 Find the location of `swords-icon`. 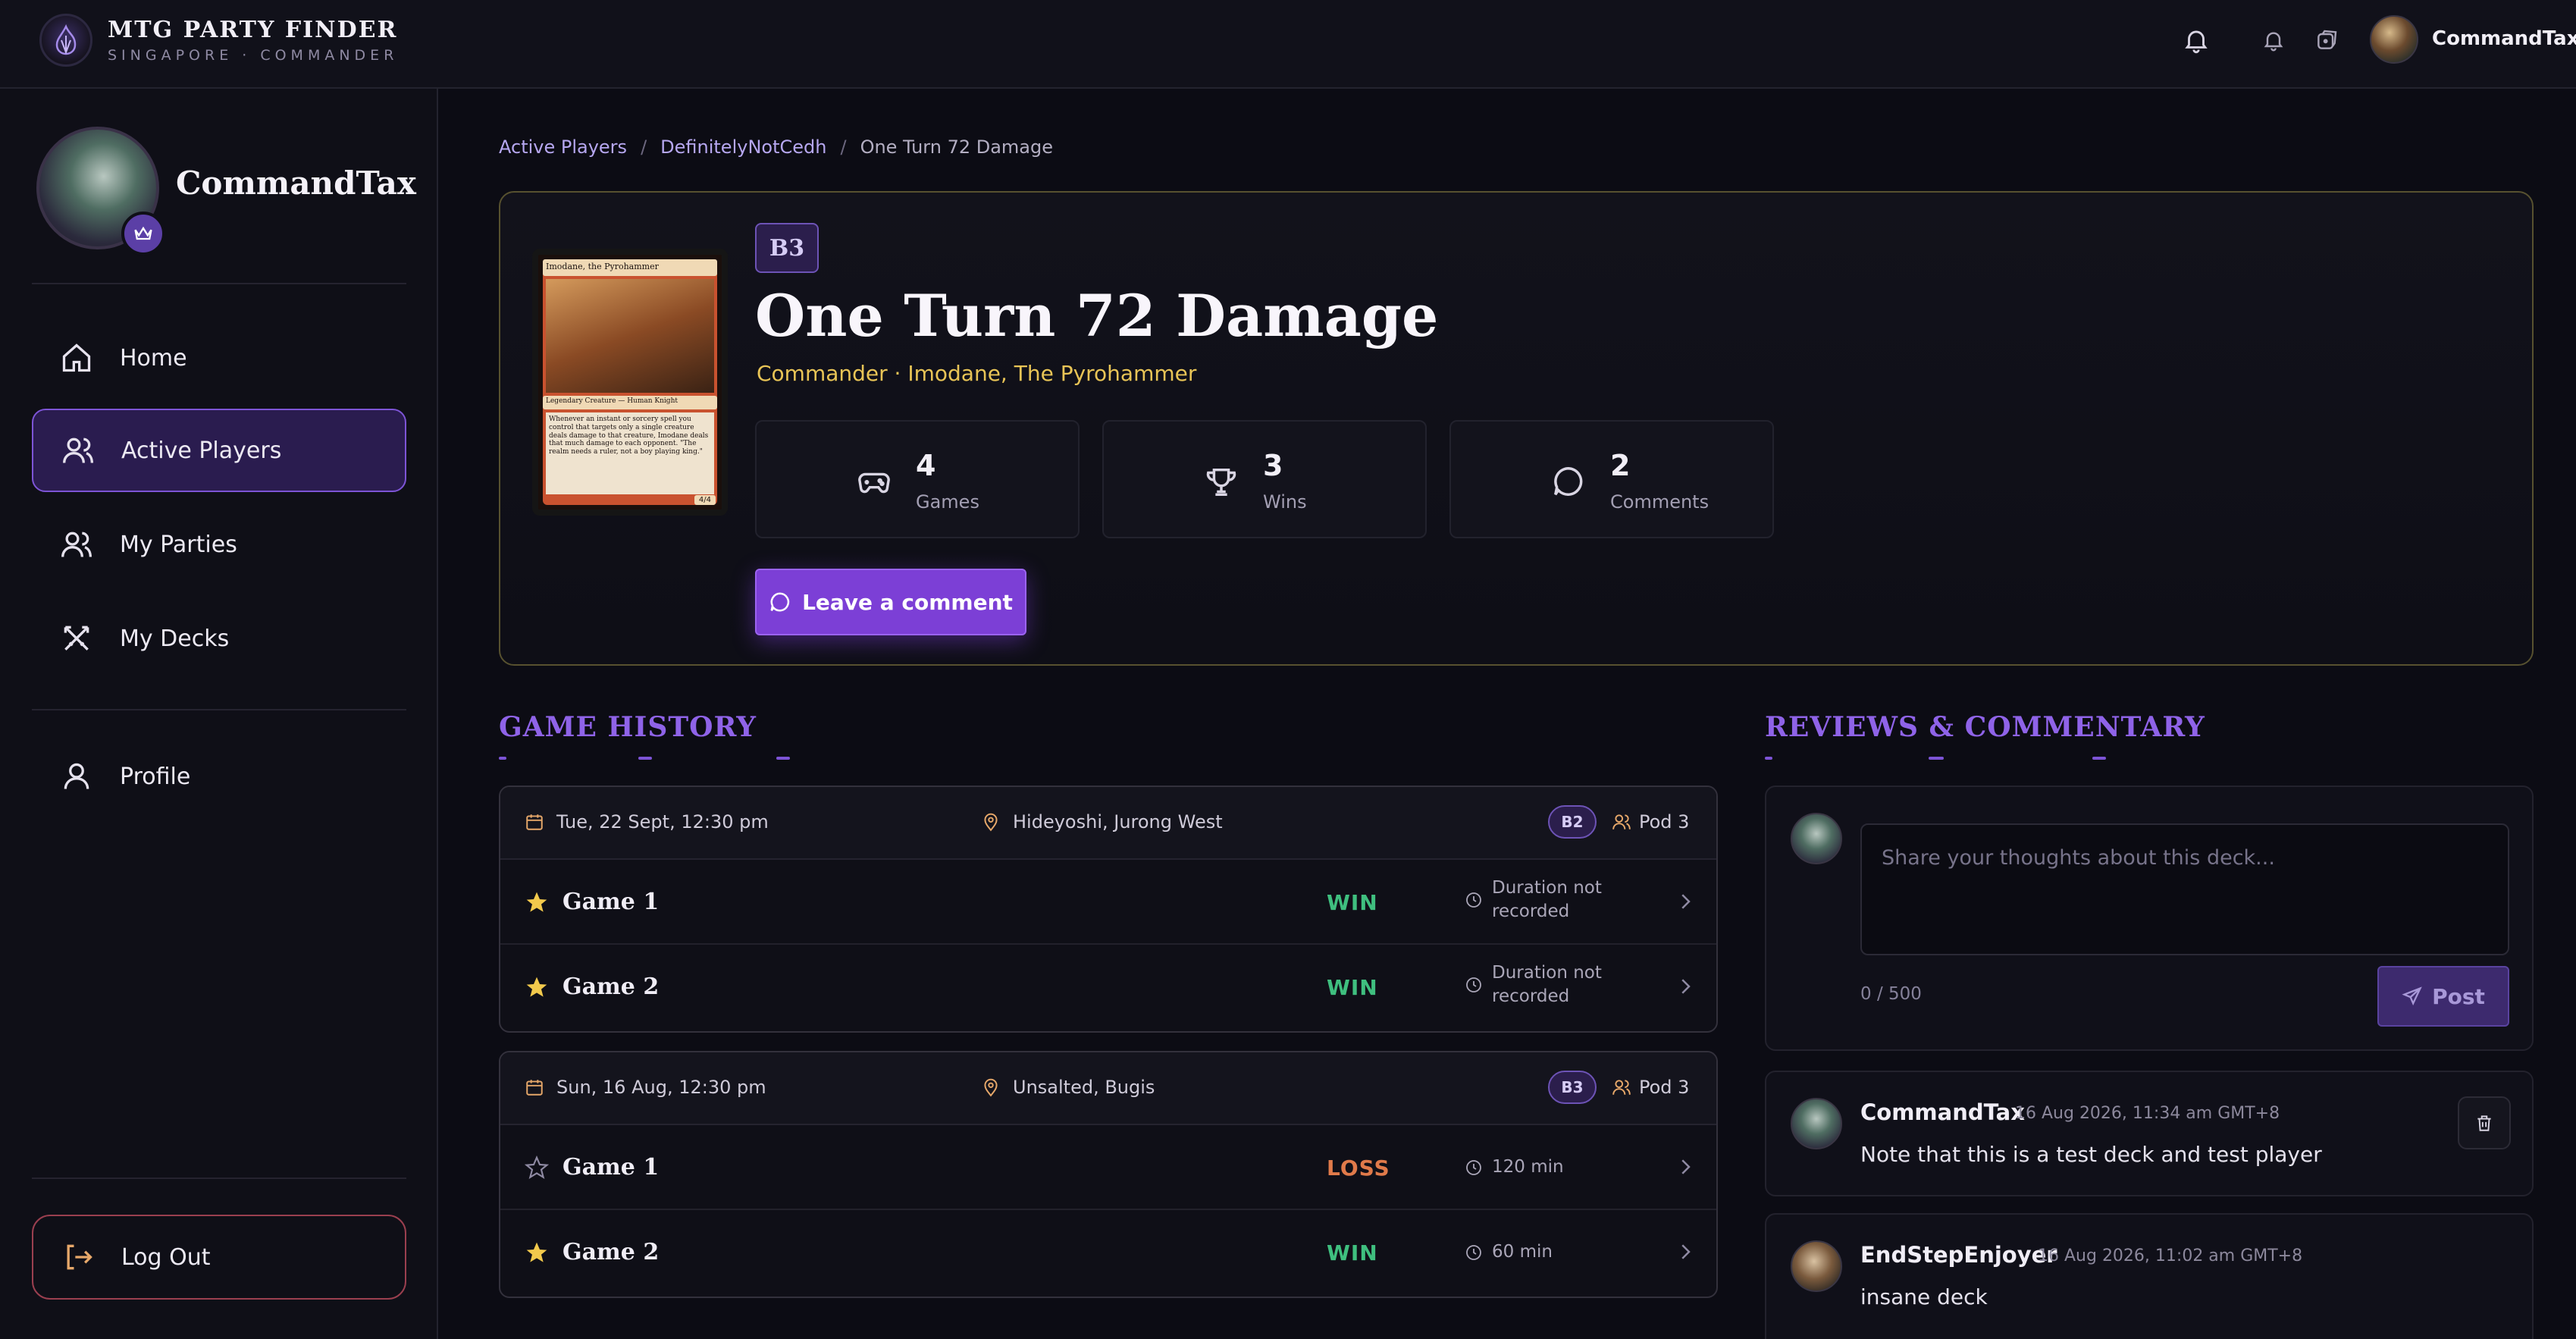

swords-icon is located at coordinates (77, 638).